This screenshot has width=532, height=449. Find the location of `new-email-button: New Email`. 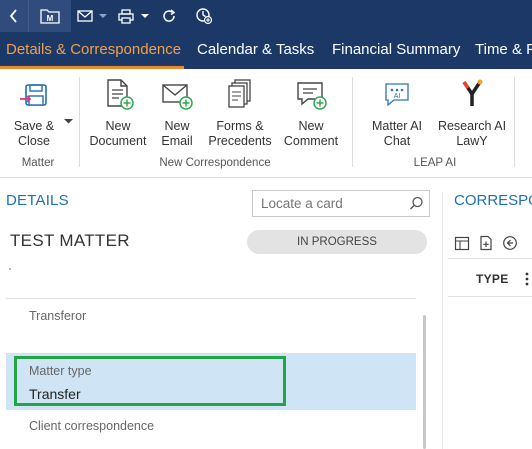

new-email-button: New Email is located at coordinates (177, 112).